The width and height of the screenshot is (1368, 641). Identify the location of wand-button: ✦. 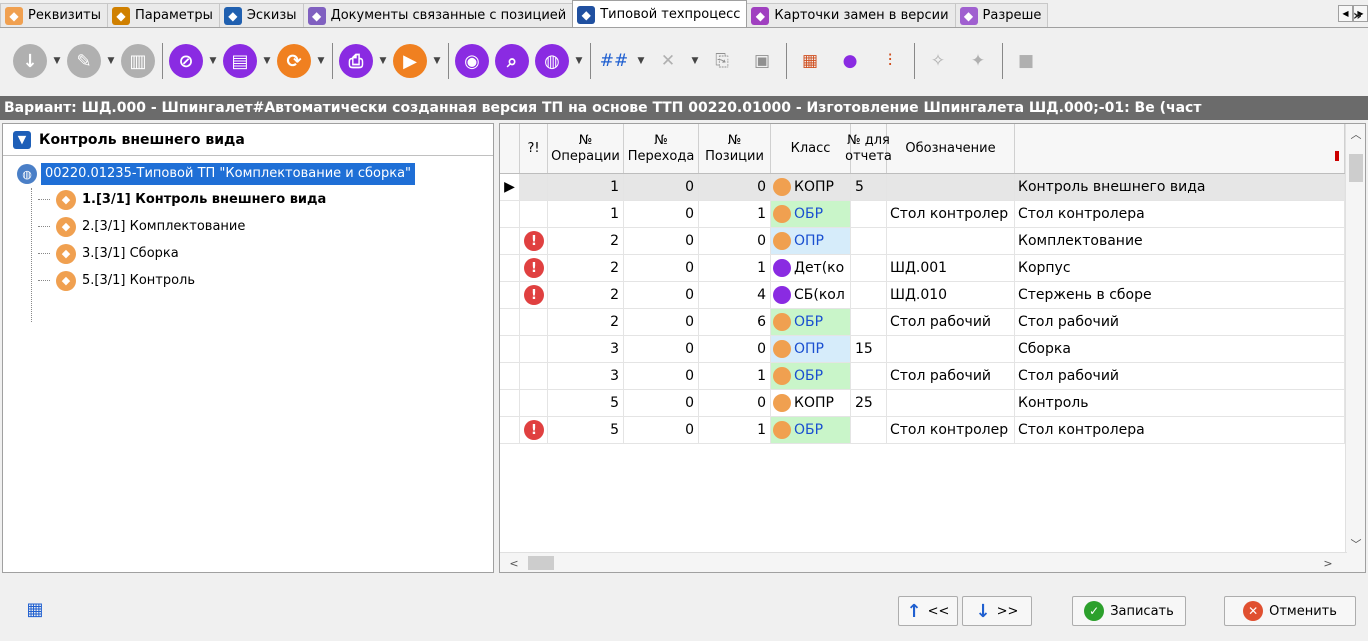
(978, 61).